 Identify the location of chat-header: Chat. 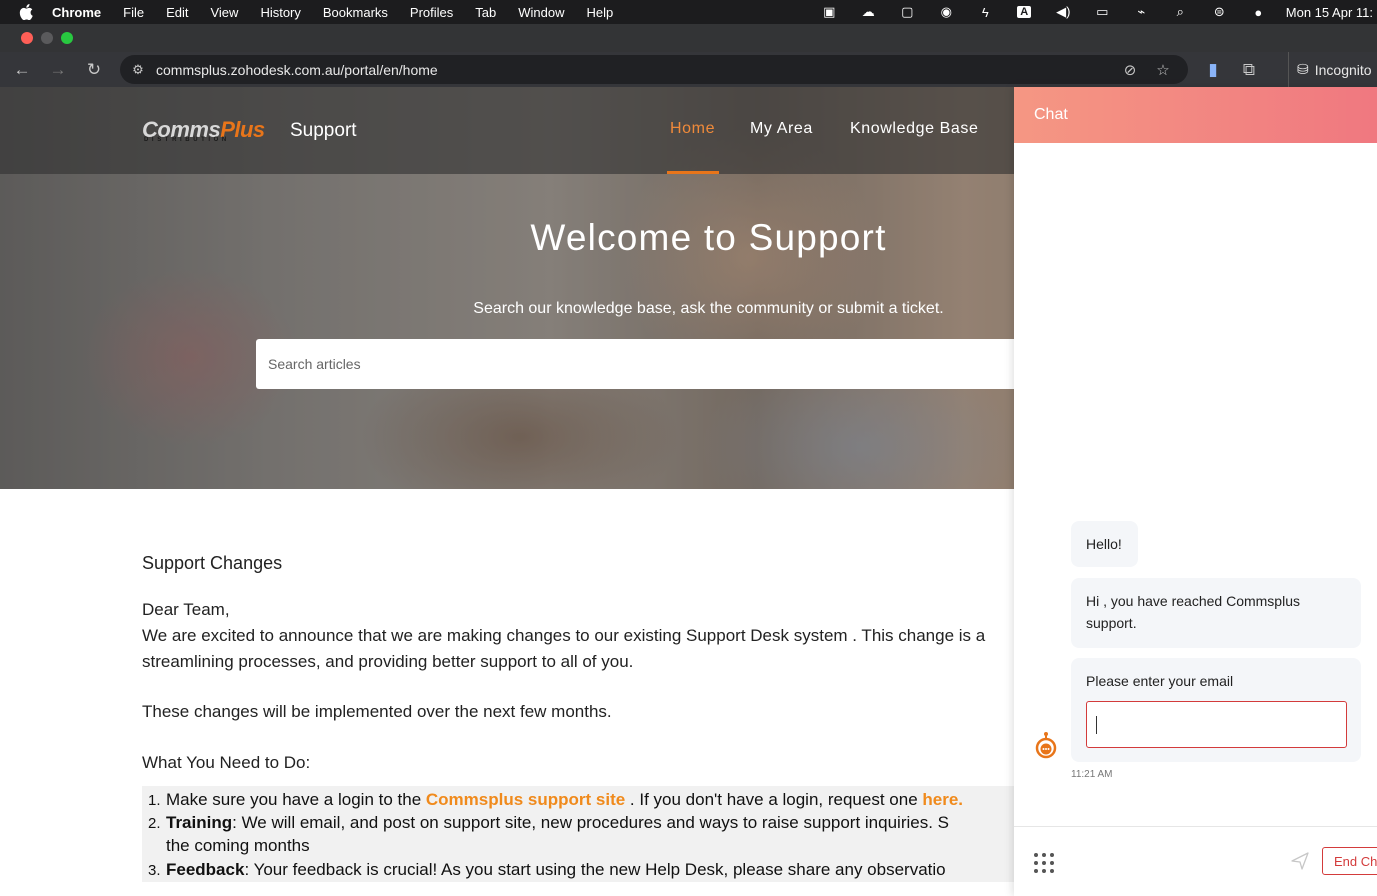
(1195, 115).